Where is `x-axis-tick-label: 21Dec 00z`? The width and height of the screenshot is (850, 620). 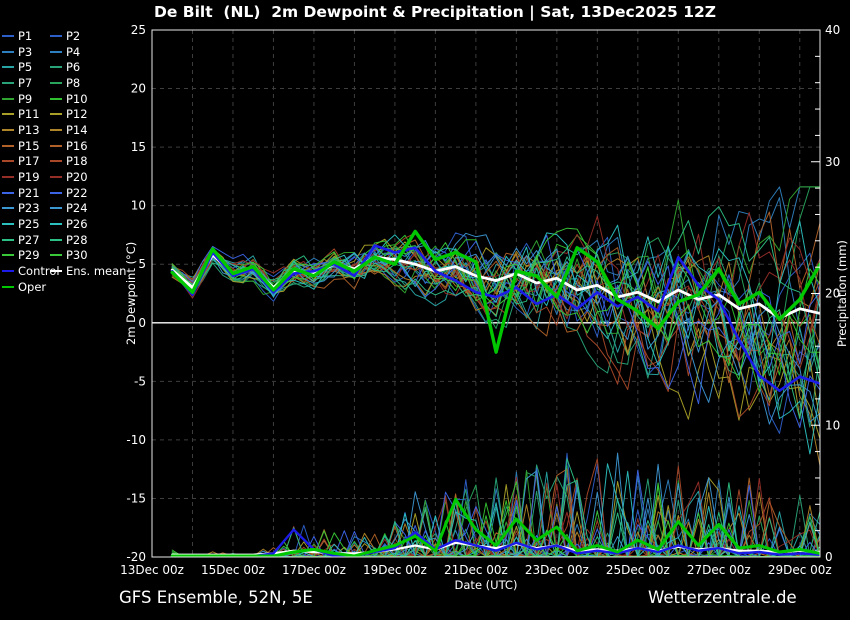 x-axis-tick-label: 21Dec 00z is located at coordinates (476, 570).